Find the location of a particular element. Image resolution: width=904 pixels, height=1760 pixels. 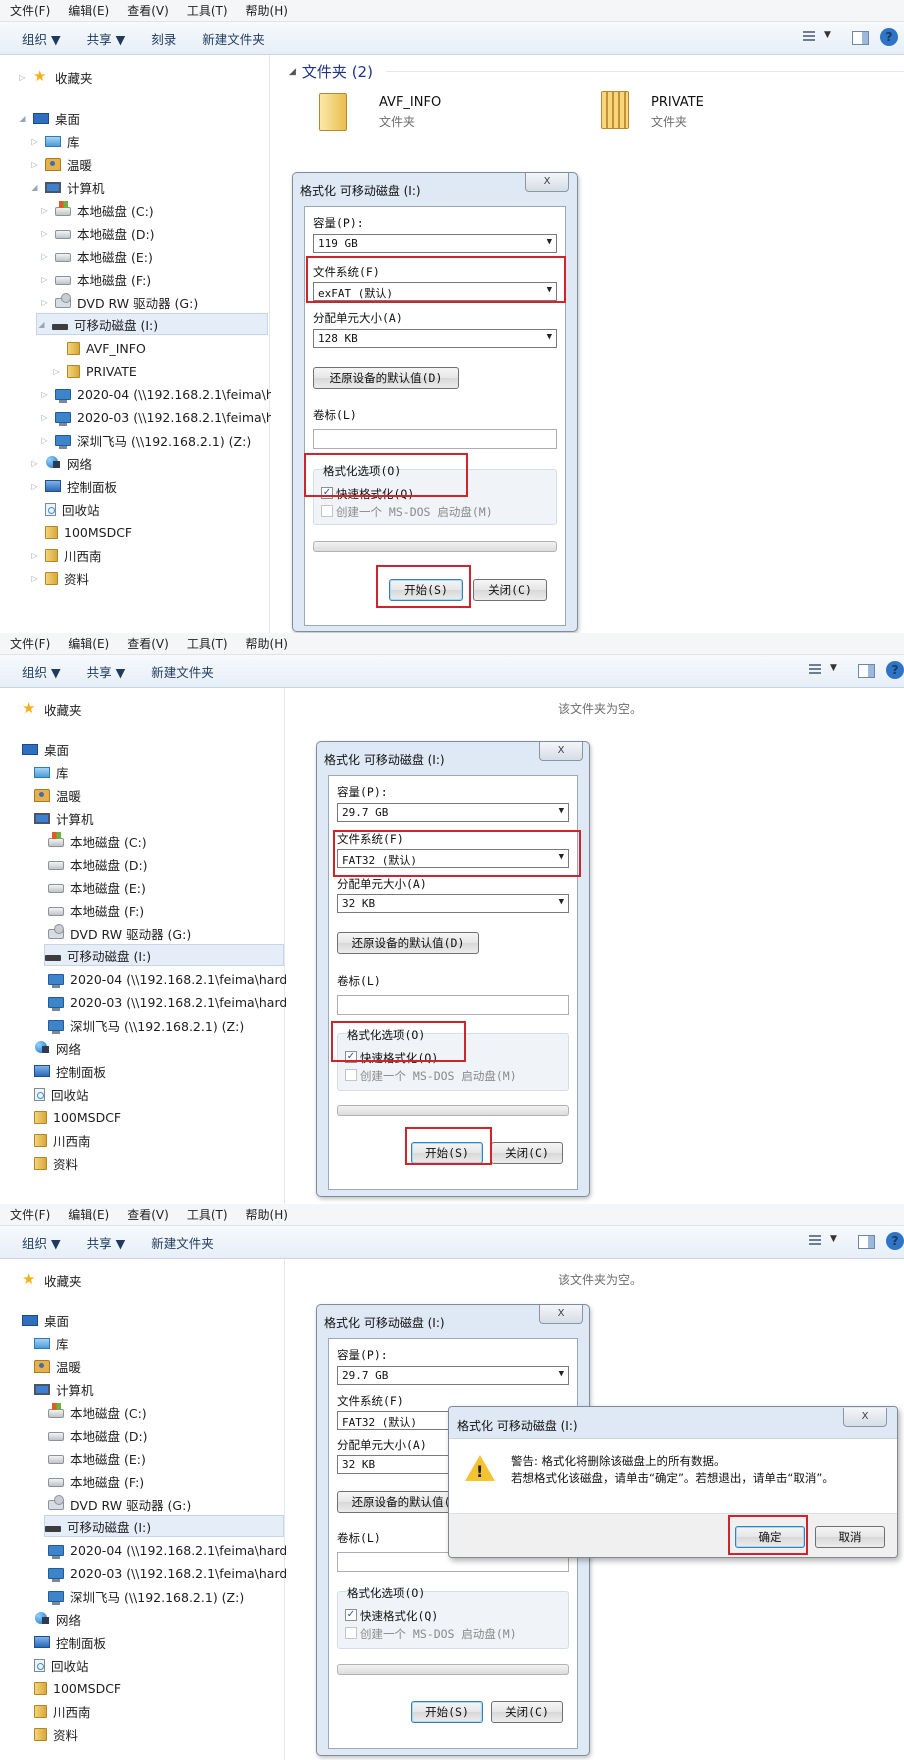

burn-button: 刻录 is located at coordinates (163, 38).